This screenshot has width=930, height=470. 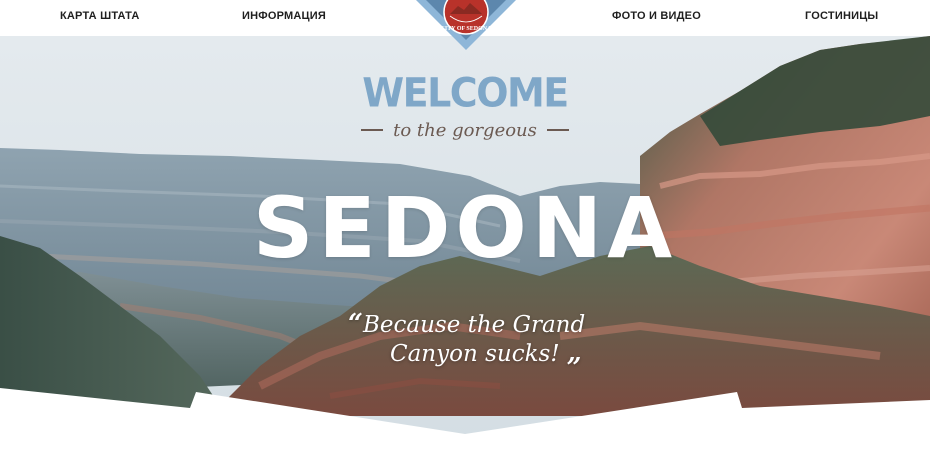 I want to click on nav-link-information: ИНФОРМАЦИЯ, so click(x=284, y=16).